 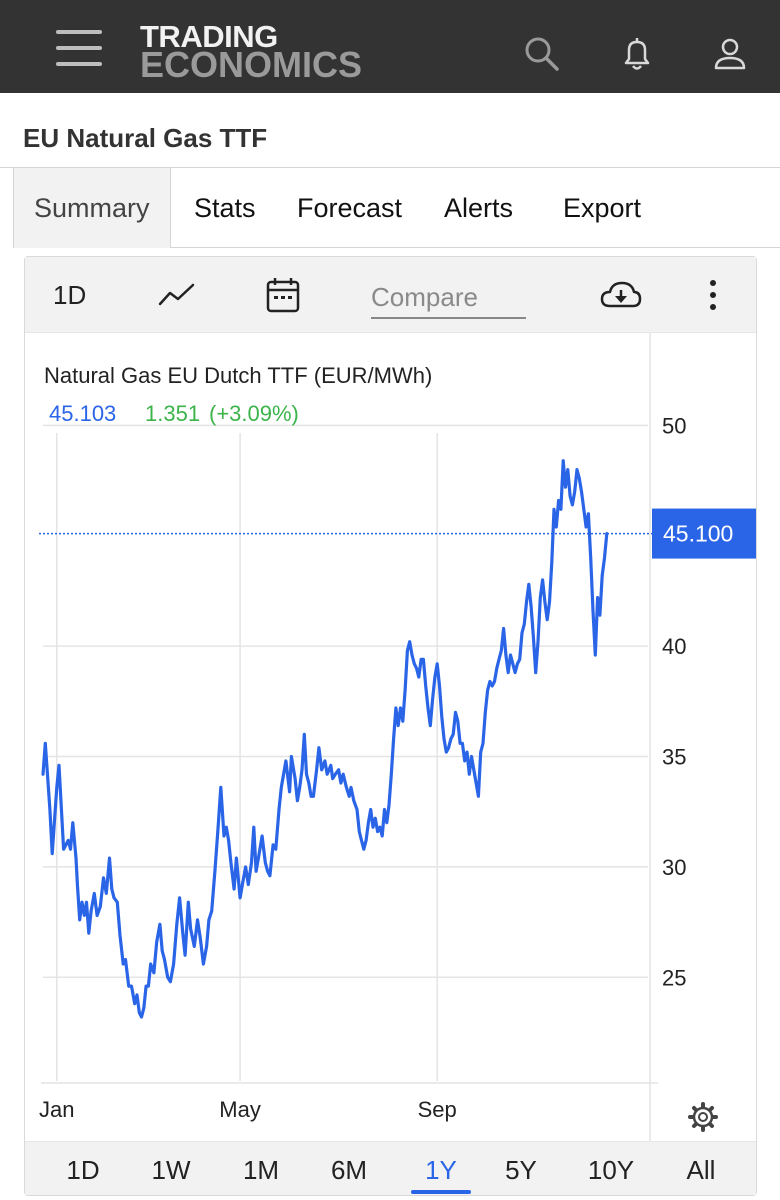 I want to click on logo-line2: ECONOMICS, so click(x=251, y=64).